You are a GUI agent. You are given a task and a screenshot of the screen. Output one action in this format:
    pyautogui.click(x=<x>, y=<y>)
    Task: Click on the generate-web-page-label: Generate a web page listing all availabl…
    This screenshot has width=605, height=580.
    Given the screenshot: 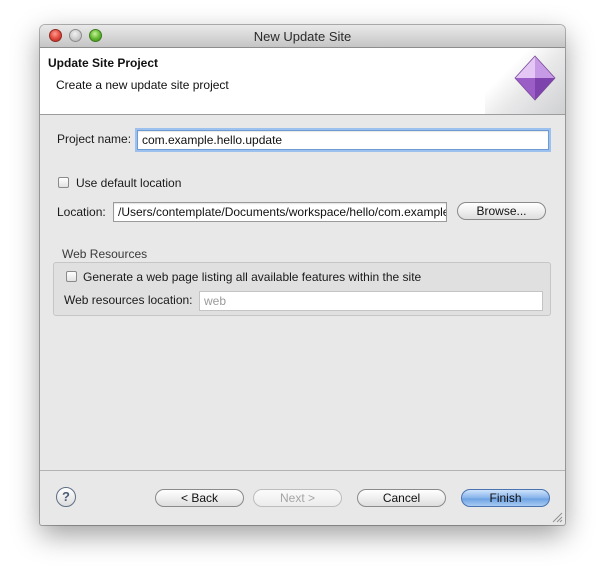 What is the action you would take?
    pyautogui.click(x=252, y=277)
    